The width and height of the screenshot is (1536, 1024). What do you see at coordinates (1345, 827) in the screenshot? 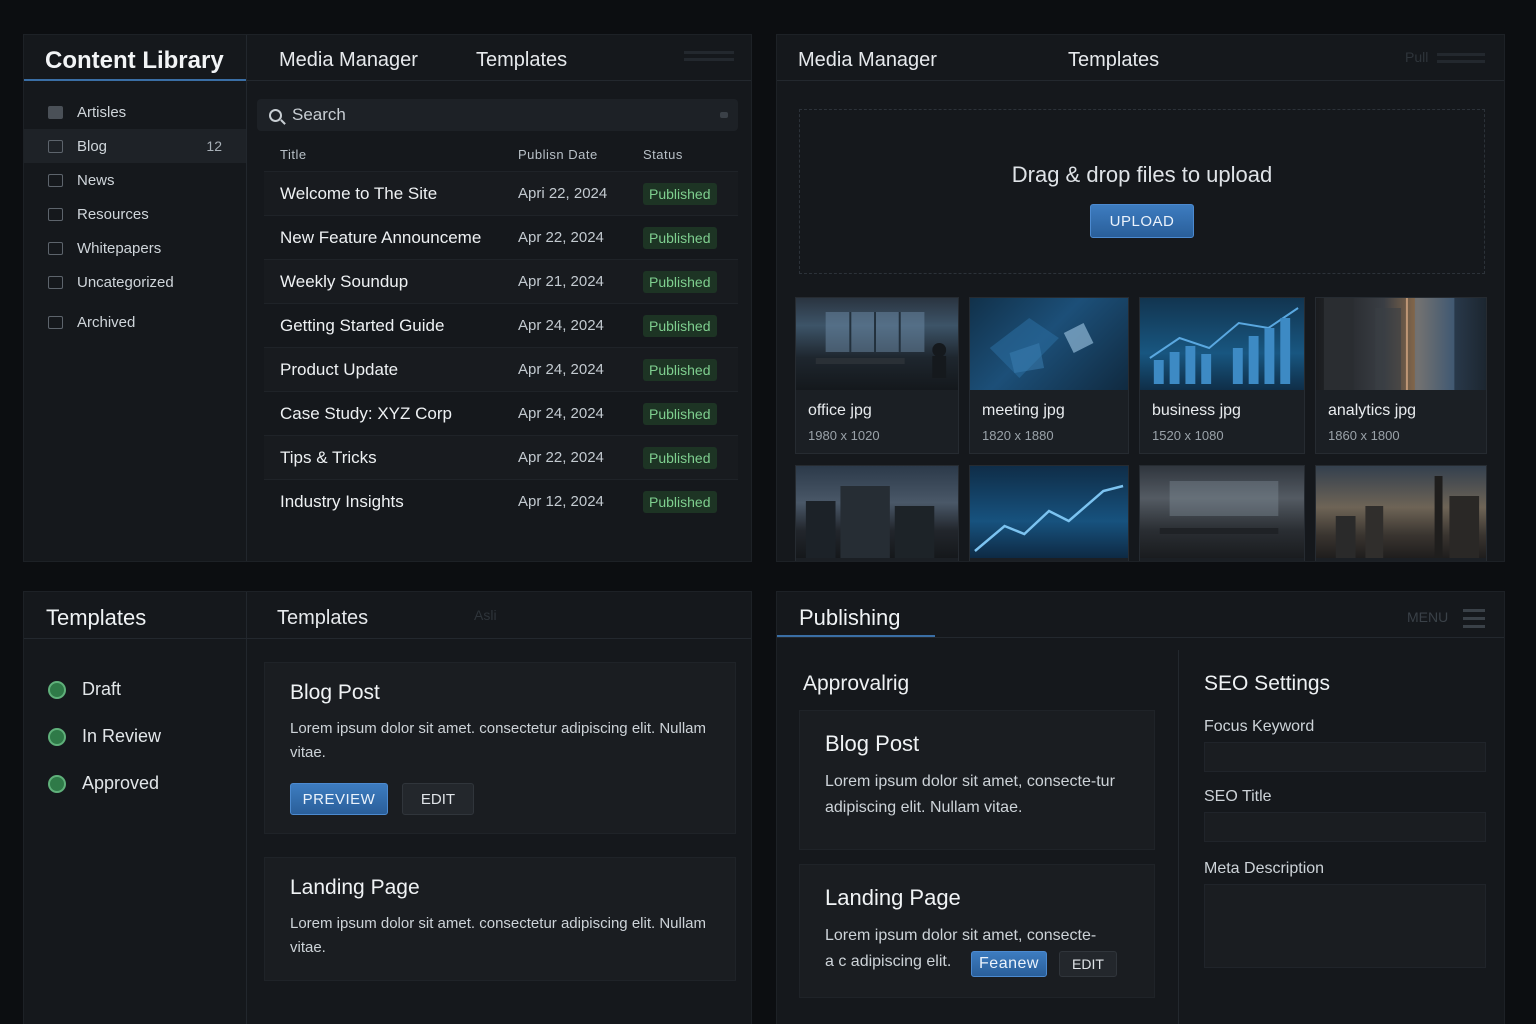
I see `seo-title-input` at bounding box center [1345, 827].